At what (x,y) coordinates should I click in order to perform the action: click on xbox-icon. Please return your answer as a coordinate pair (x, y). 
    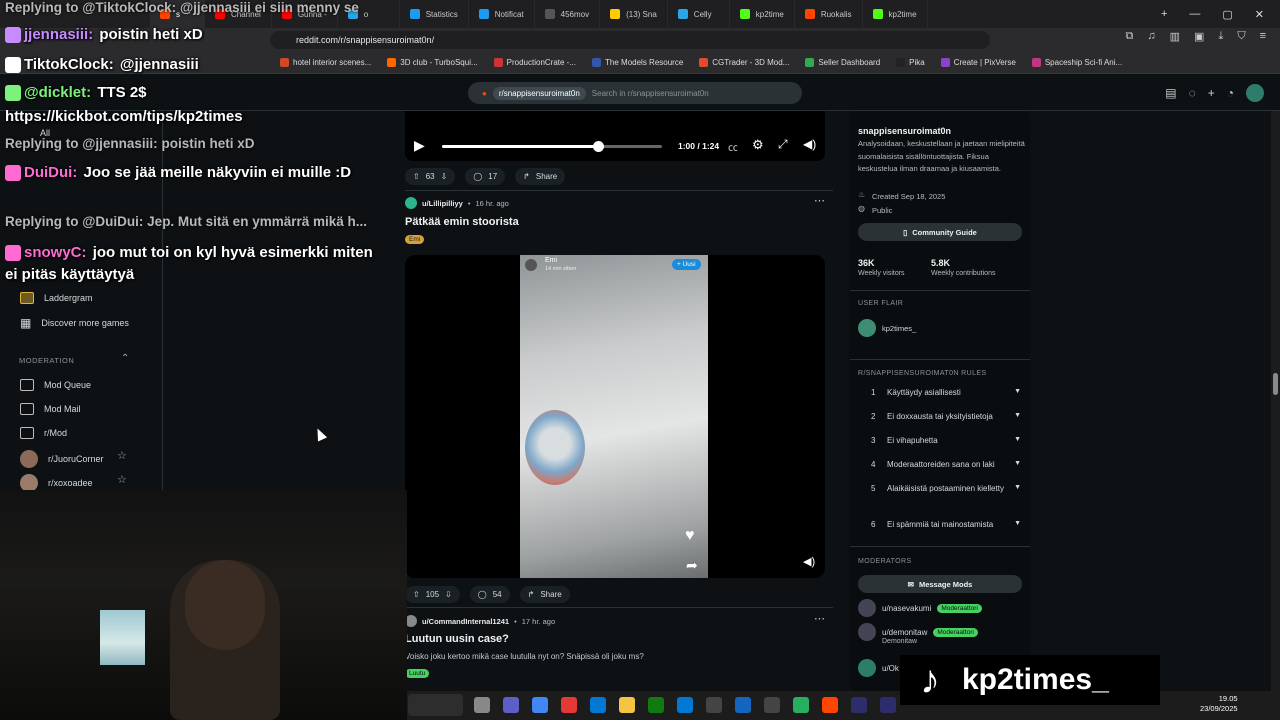
    Looking at the image, I should click on (656, 705).